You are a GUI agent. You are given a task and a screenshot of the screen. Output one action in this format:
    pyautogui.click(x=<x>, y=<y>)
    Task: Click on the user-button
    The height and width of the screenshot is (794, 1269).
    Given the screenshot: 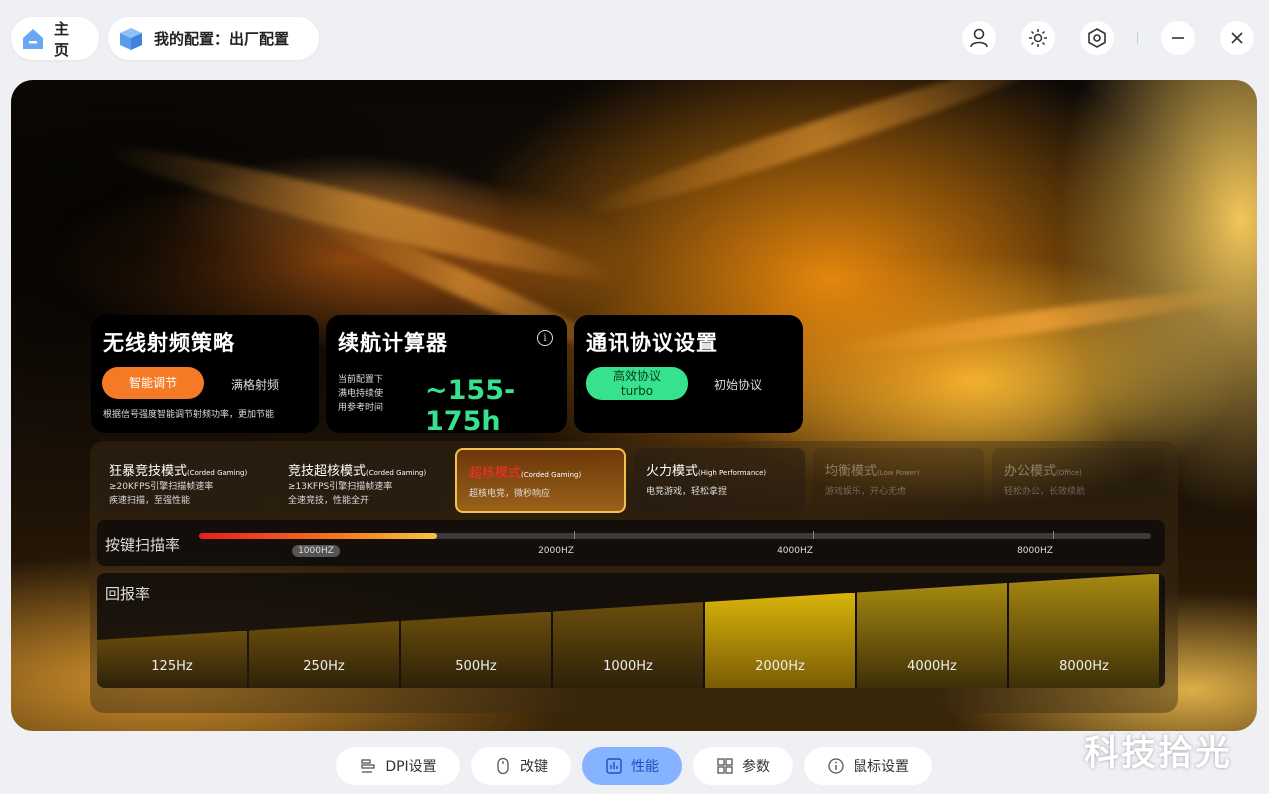 What is the action you would take?
    pyautogui.click(x=979, y=38)
    